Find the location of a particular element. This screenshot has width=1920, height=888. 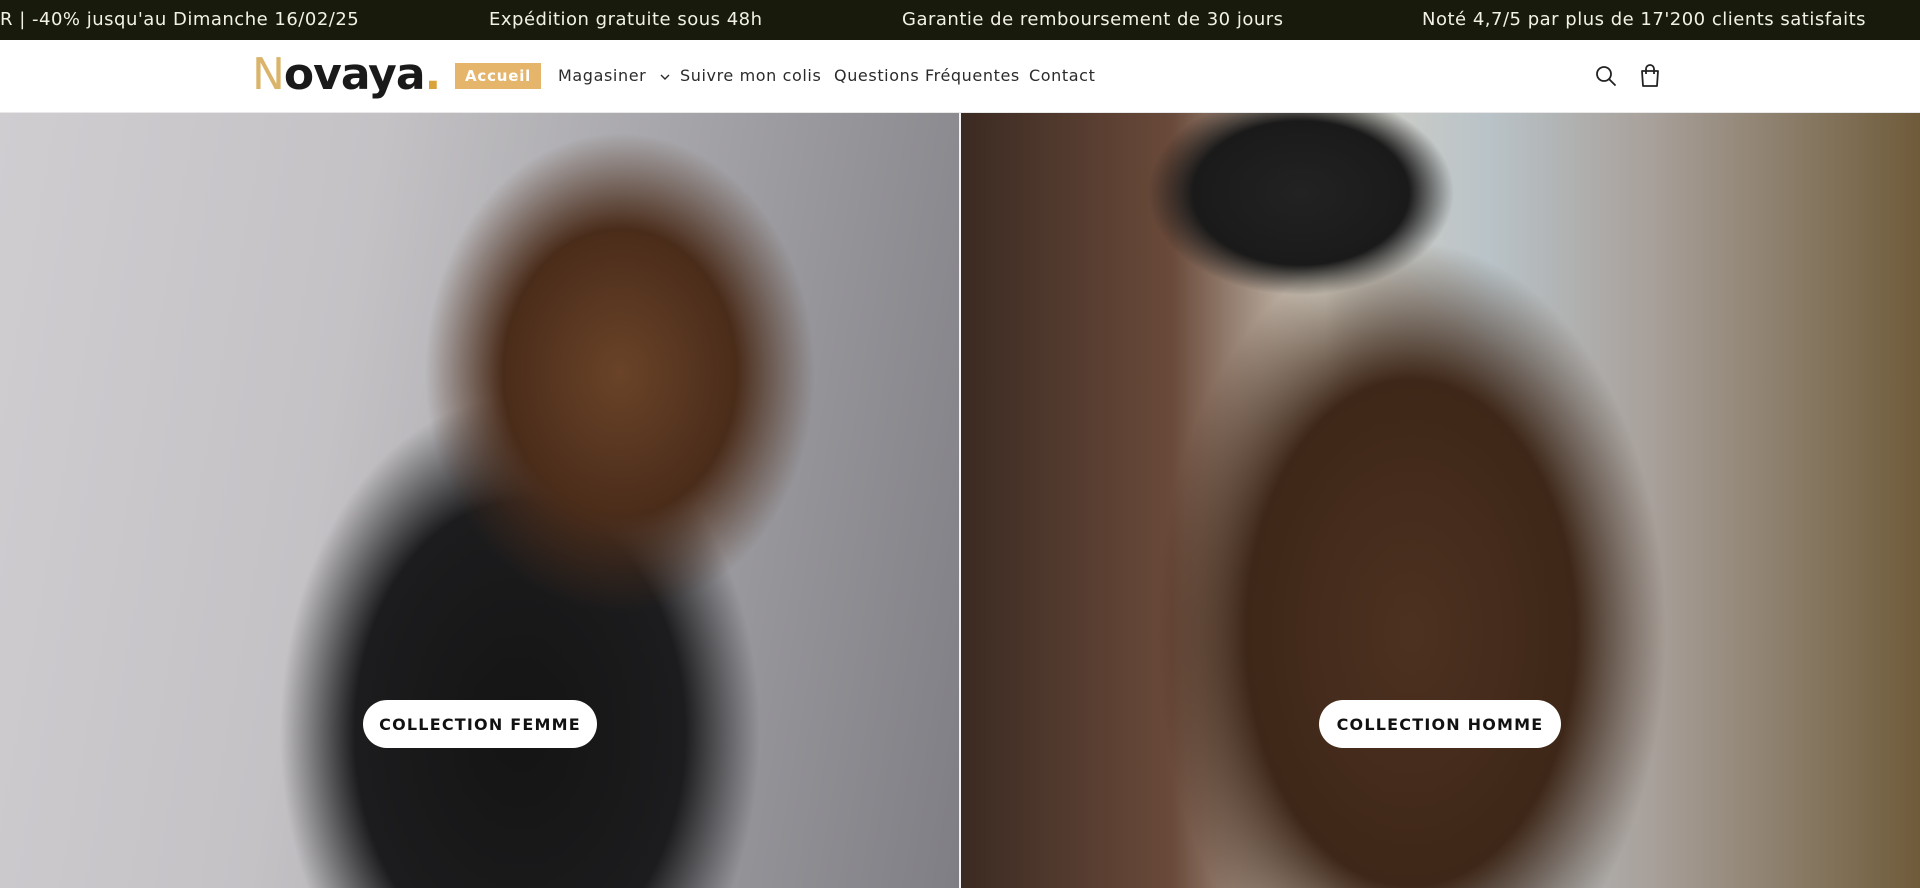

announcement-message: Garantie de remboursement de 30 jours is located at coordinates (1093, 19).